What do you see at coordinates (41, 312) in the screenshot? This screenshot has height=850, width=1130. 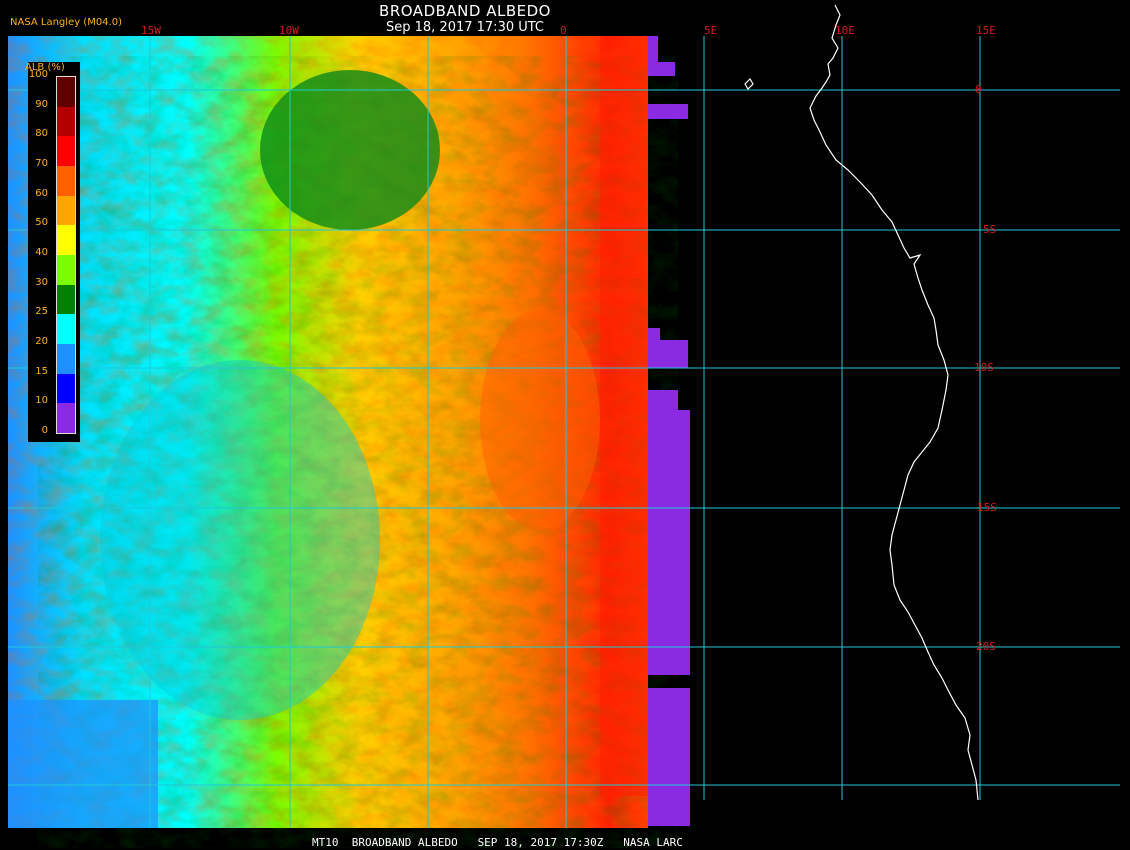 I see `legend-tick-label: 25` at bounding box center [41, 312].